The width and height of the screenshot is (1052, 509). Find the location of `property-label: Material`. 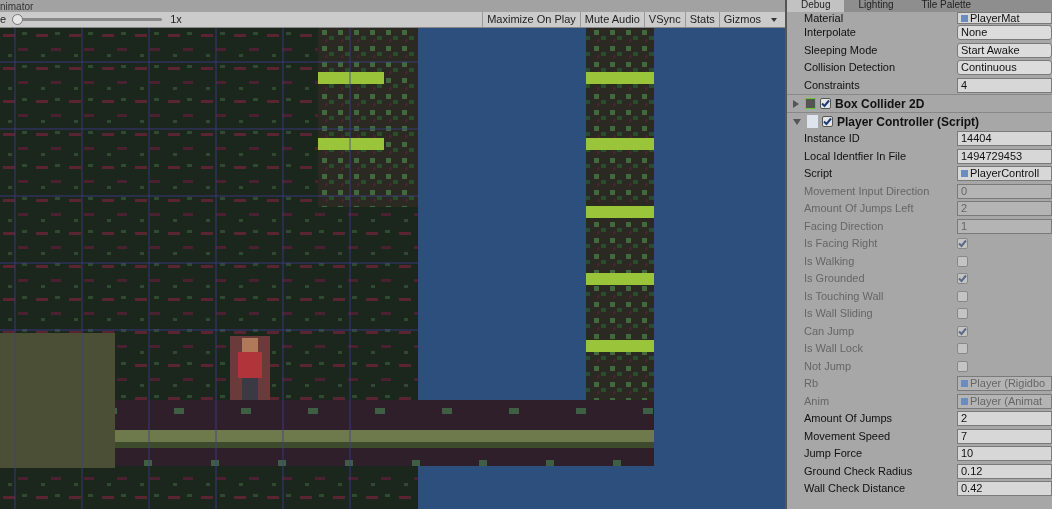

property-label: Material is located at coordinates (824, 18).